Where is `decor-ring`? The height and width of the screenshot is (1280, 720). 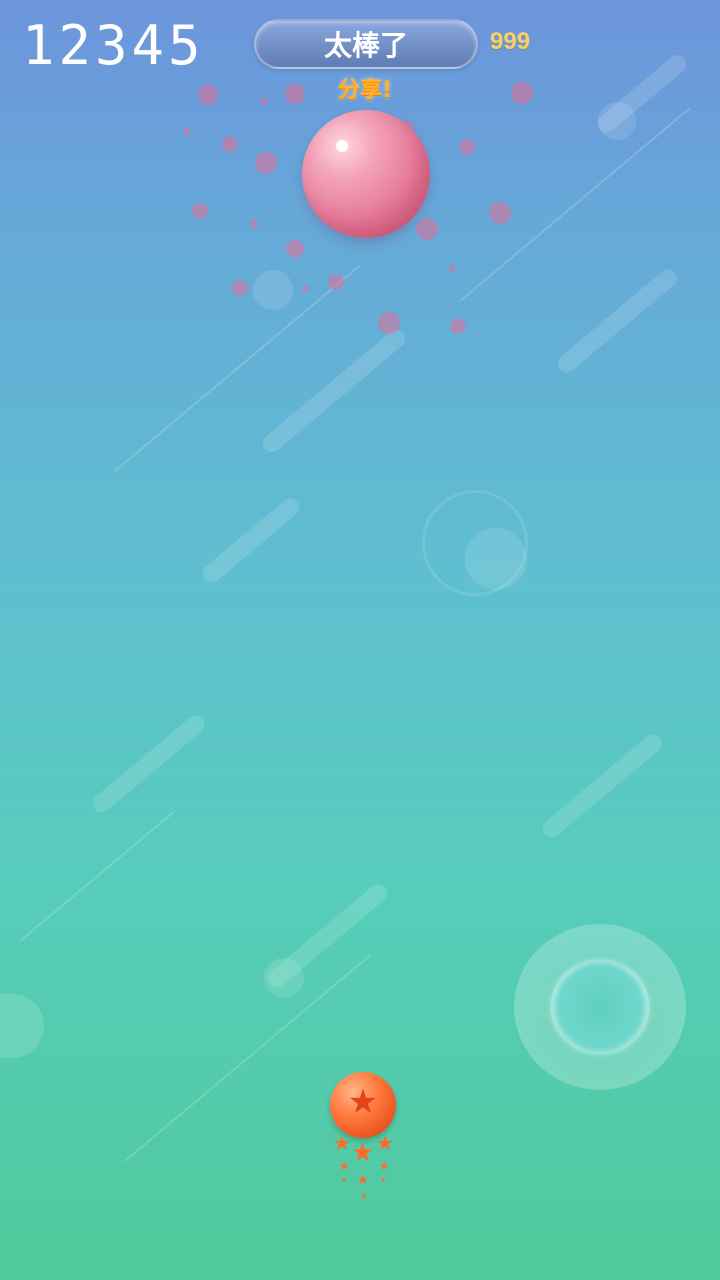 decor-ring is located at coordinates (475, 543).